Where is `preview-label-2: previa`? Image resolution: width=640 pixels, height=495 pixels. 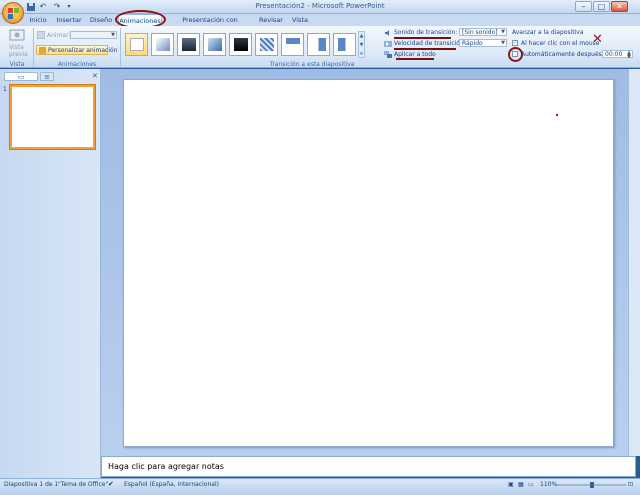 preview-label-2: previa is located at coordinates (18, 54).